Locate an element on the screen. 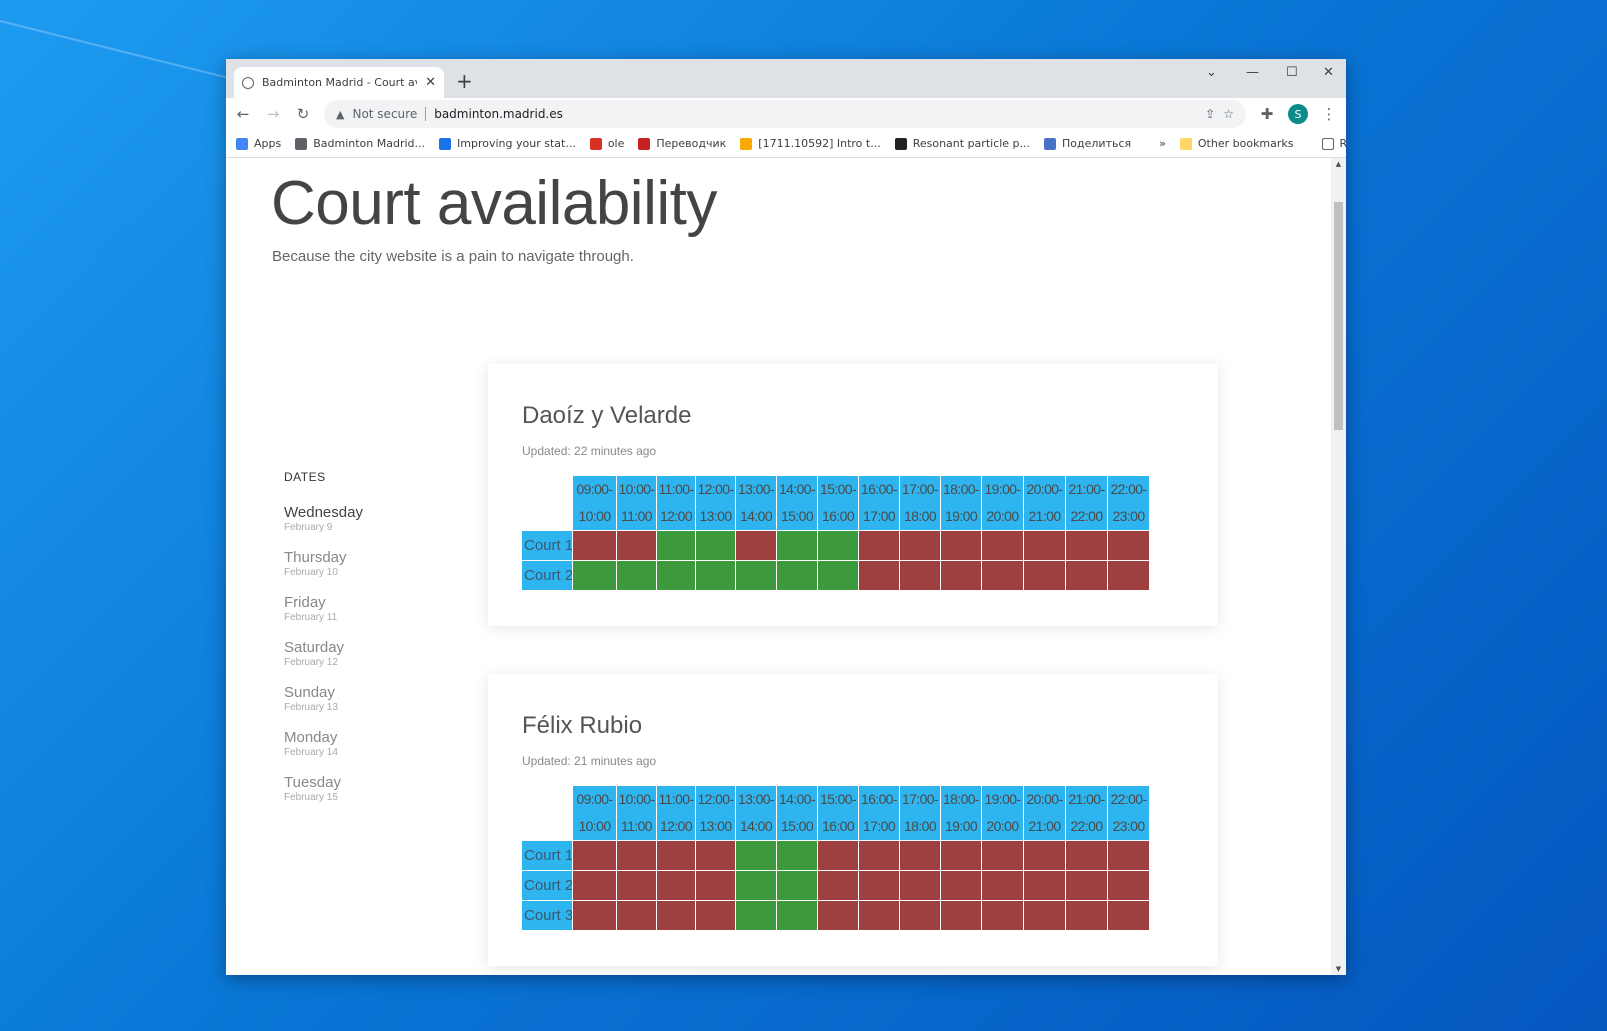 Image resolution: width=1607 pixels, height=1031 pixels. browser-tab: Badminton Madrid - Court availa ✕ is located at coordinates (339, 82).